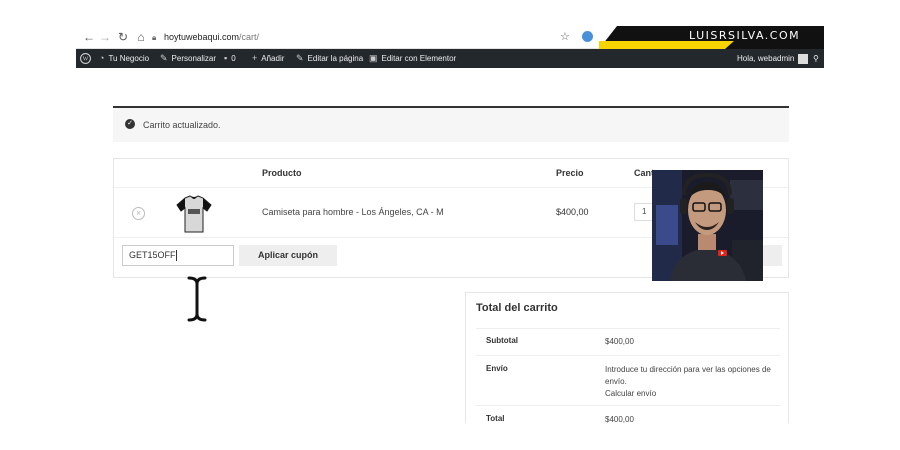  What do you see at coordinates (164, 58) in the screenshot?
I see `brush-icon: ✎` at bounding box center [164, 58].